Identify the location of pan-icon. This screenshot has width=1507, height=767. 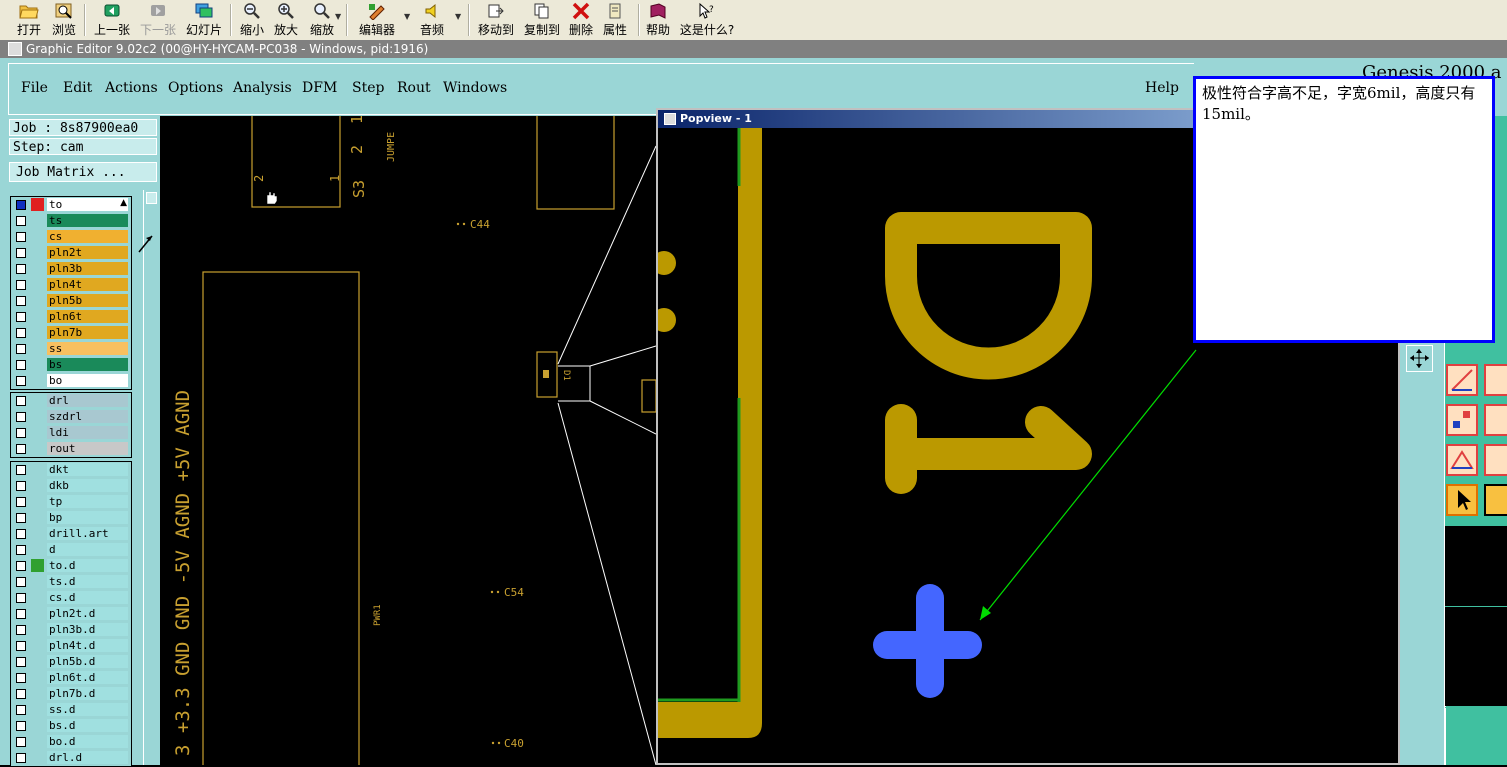
(1419, 358).